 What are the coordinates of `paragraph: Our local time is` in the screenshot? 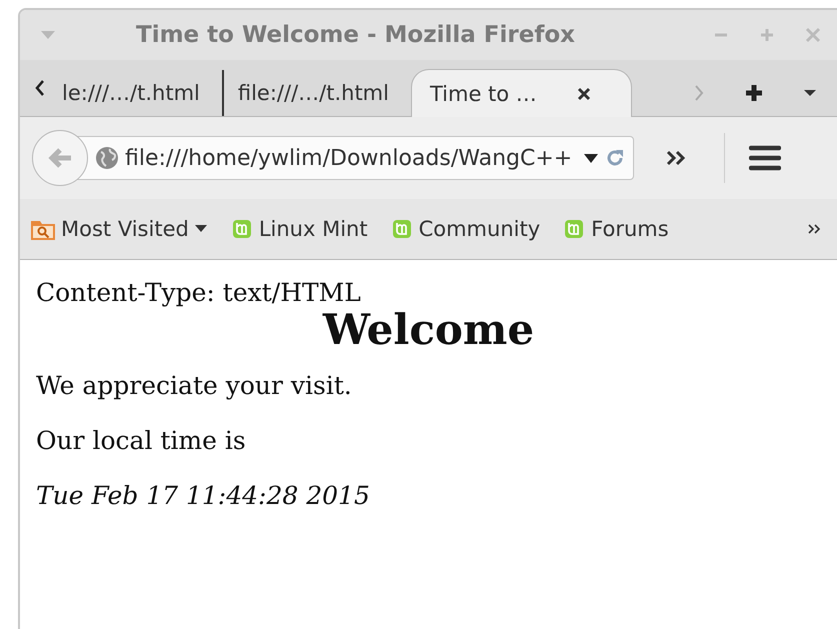 It's located at (141, 441).